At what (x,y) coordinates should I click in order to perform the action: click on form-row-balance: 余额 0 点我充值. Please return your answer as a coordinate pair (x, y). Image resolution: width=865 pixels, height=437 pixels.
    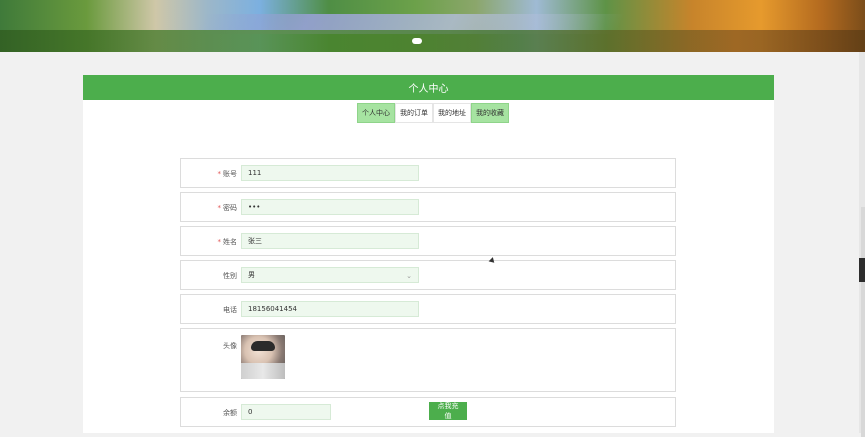
    Looking at the image, I should click on (428, 412).